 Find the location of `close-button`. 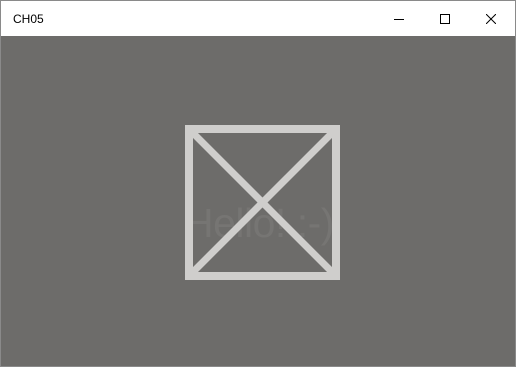

close-button is located at coordinates (491, 18).